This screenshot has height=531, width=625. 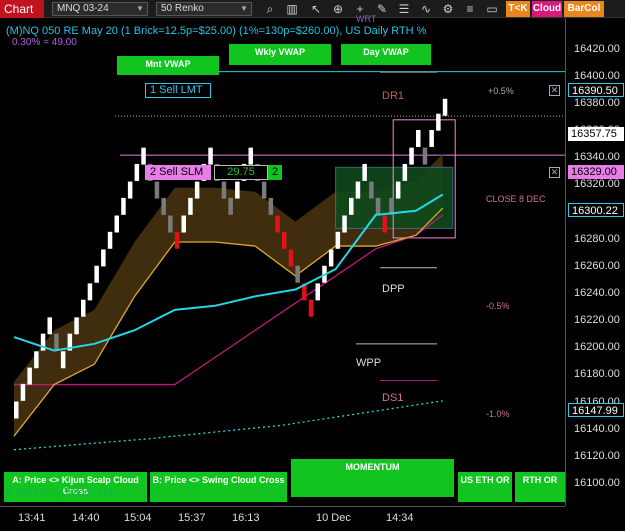 I want to click on chart-subheader-text: 0.30% = 49.00, so click(x=44, y=42).